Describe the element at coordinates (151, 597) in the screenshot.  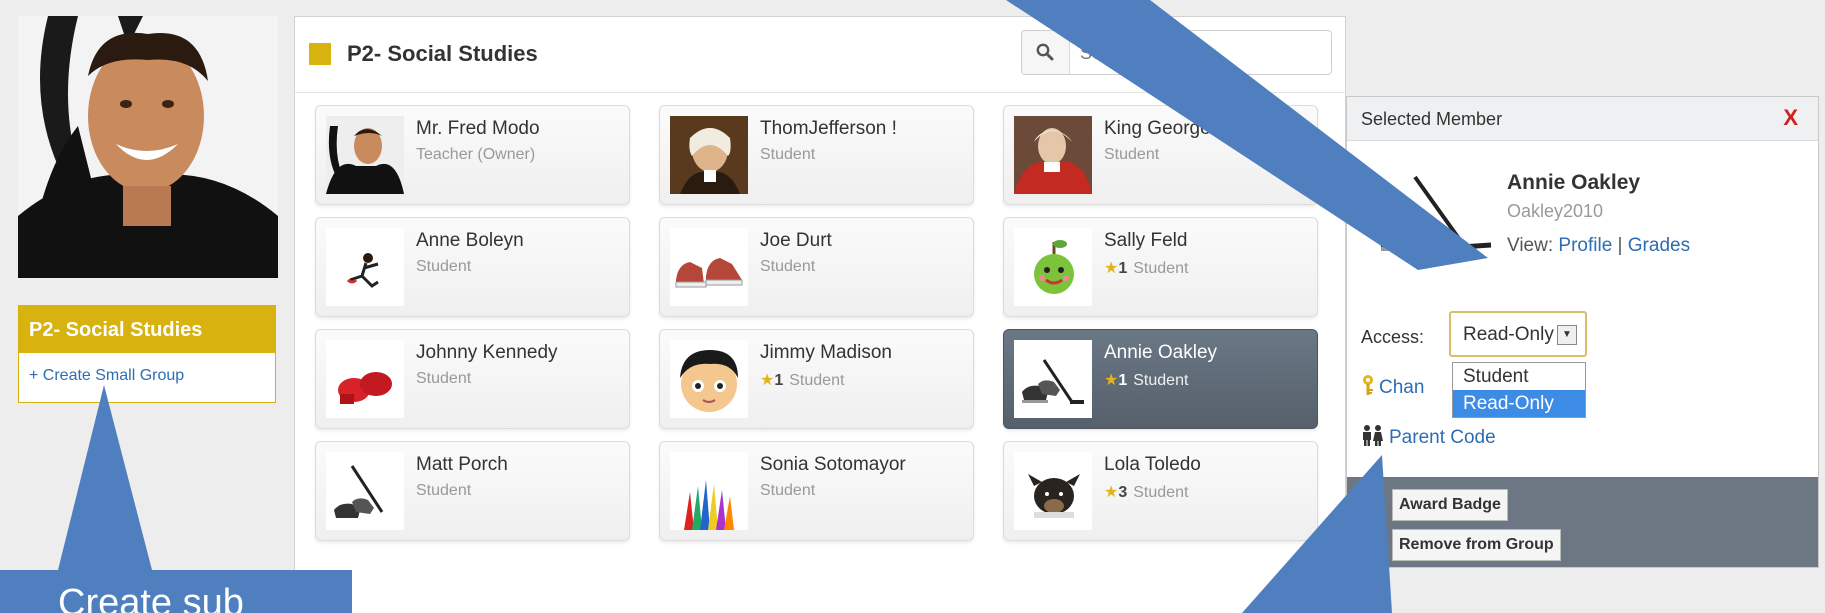
I see `callout-label-text: Create sub` at that location.